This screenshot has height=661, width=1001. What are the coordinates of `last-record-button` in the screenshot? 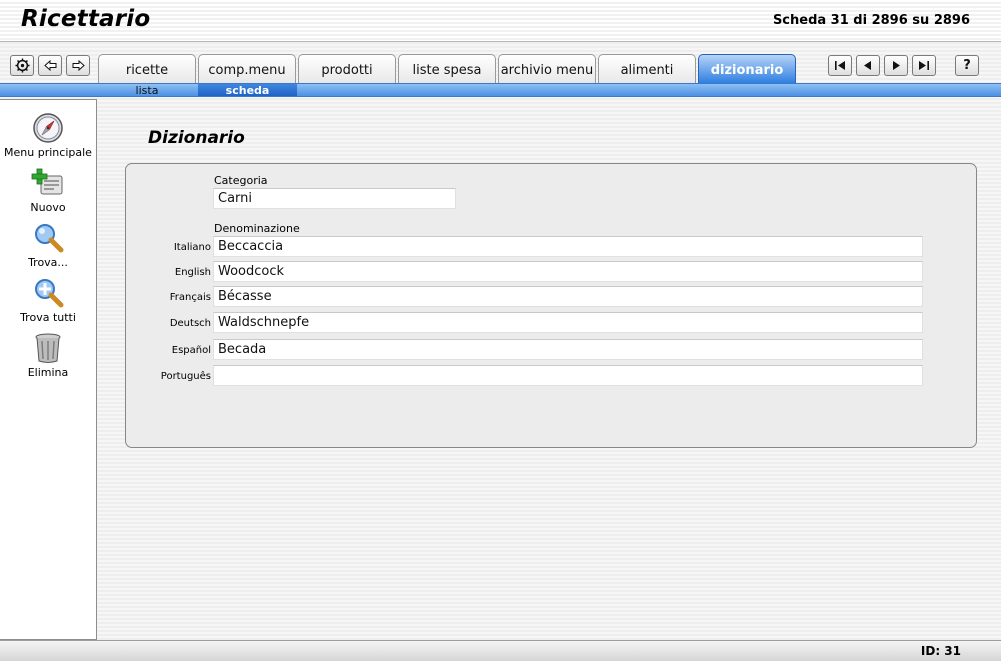 It's located at (924, 65).